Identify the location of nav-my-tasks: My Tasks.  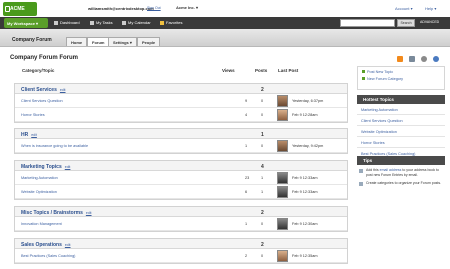
(101, 22).